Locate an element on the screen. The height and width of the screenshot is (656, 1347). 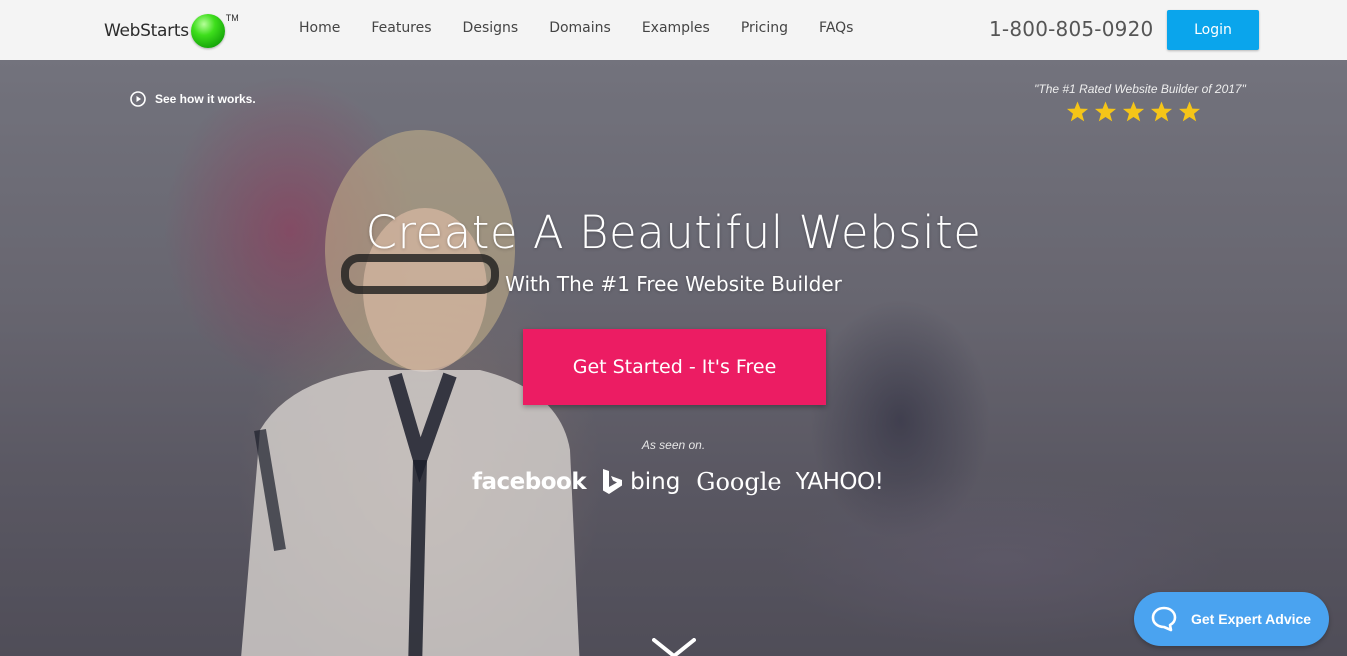
scroll-down-chevron-icon is located at coordinates (674, 647).